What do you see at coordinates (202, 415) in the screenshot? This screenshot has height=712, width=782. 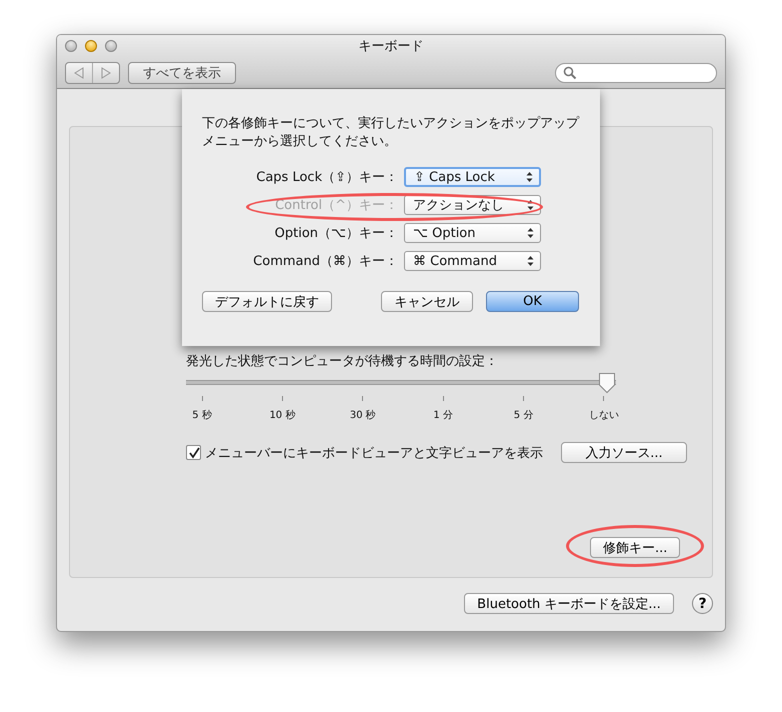 I see `tick-label: 5 秒` at bounding box center [202, 415].